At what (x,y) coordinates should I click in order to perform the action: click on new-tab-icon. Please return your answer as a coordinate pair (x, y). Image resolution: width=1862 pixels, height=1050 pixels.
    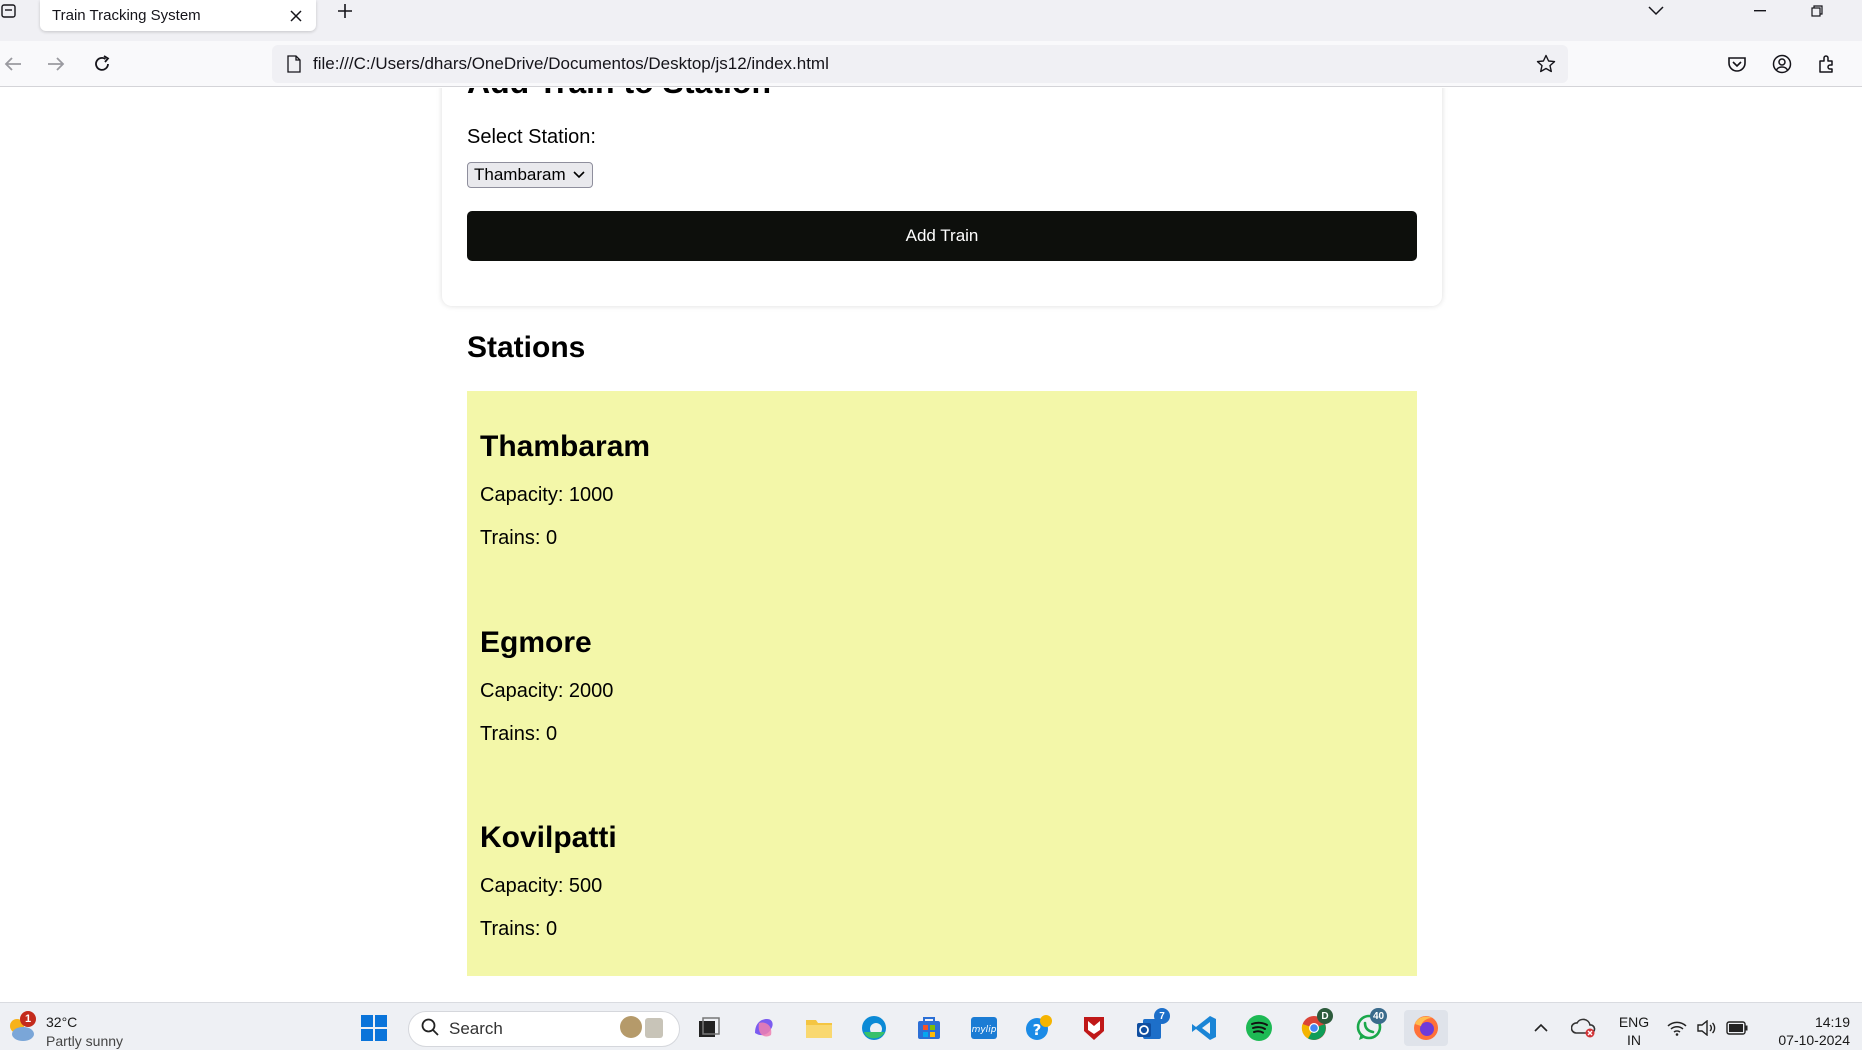
    Looking at the image, I should click on (345, 11).